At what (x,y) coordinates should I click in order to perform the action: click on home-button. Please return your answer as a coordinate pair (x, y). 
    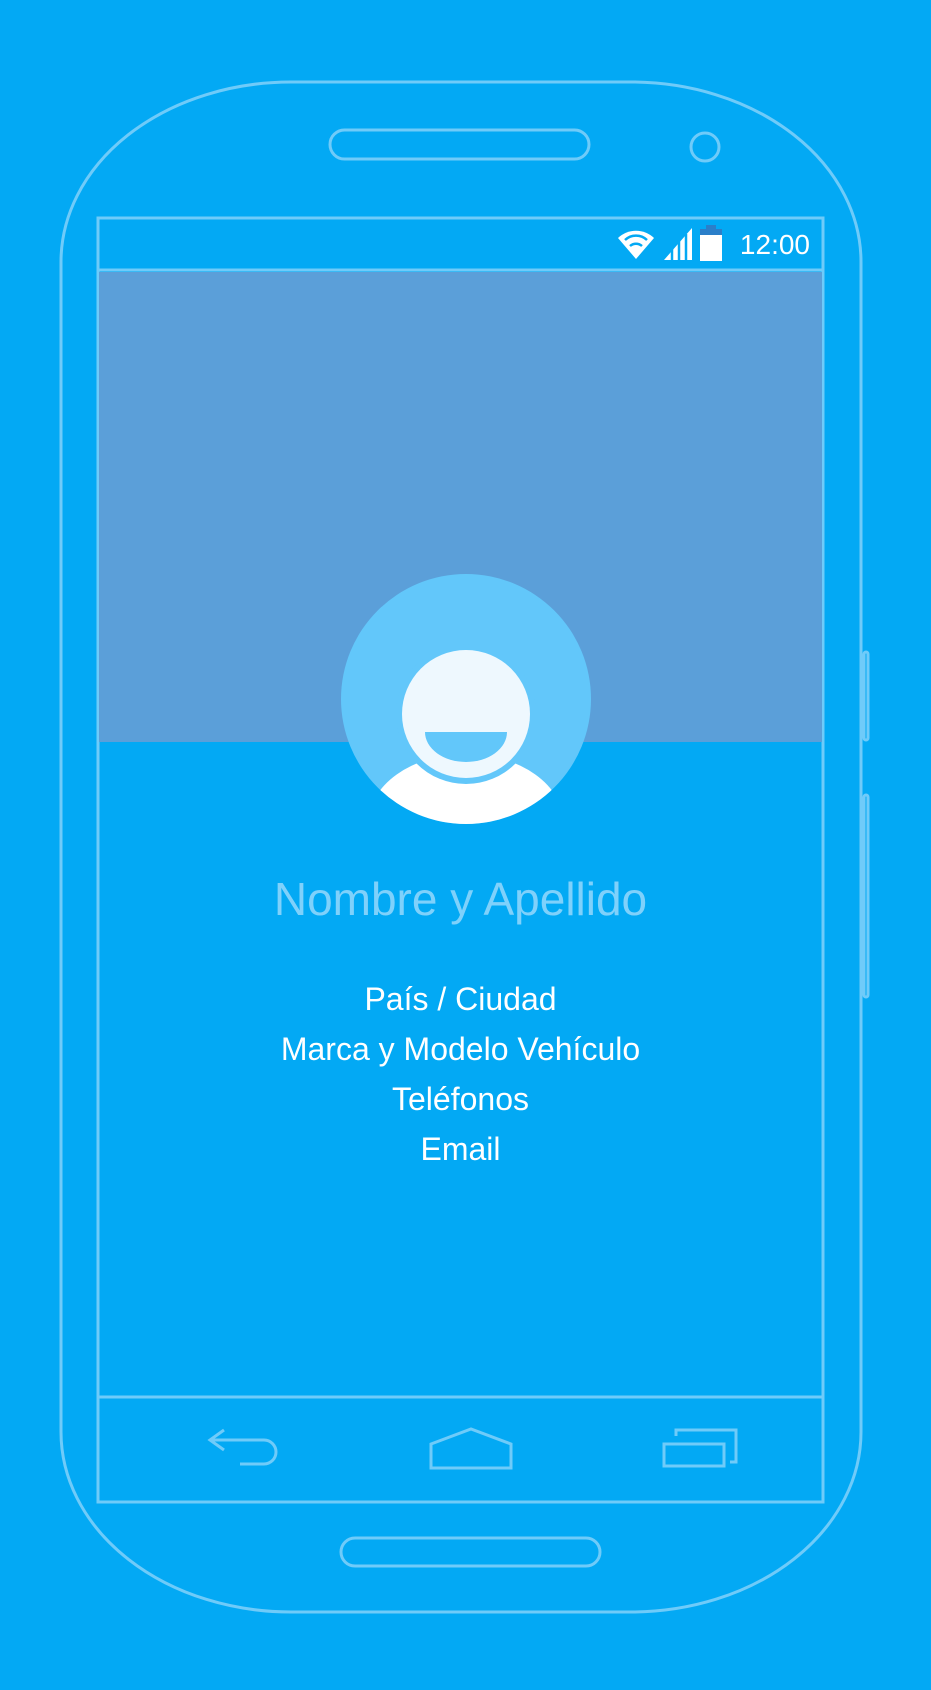
    Looking at the image, I should click on (470, 1552).